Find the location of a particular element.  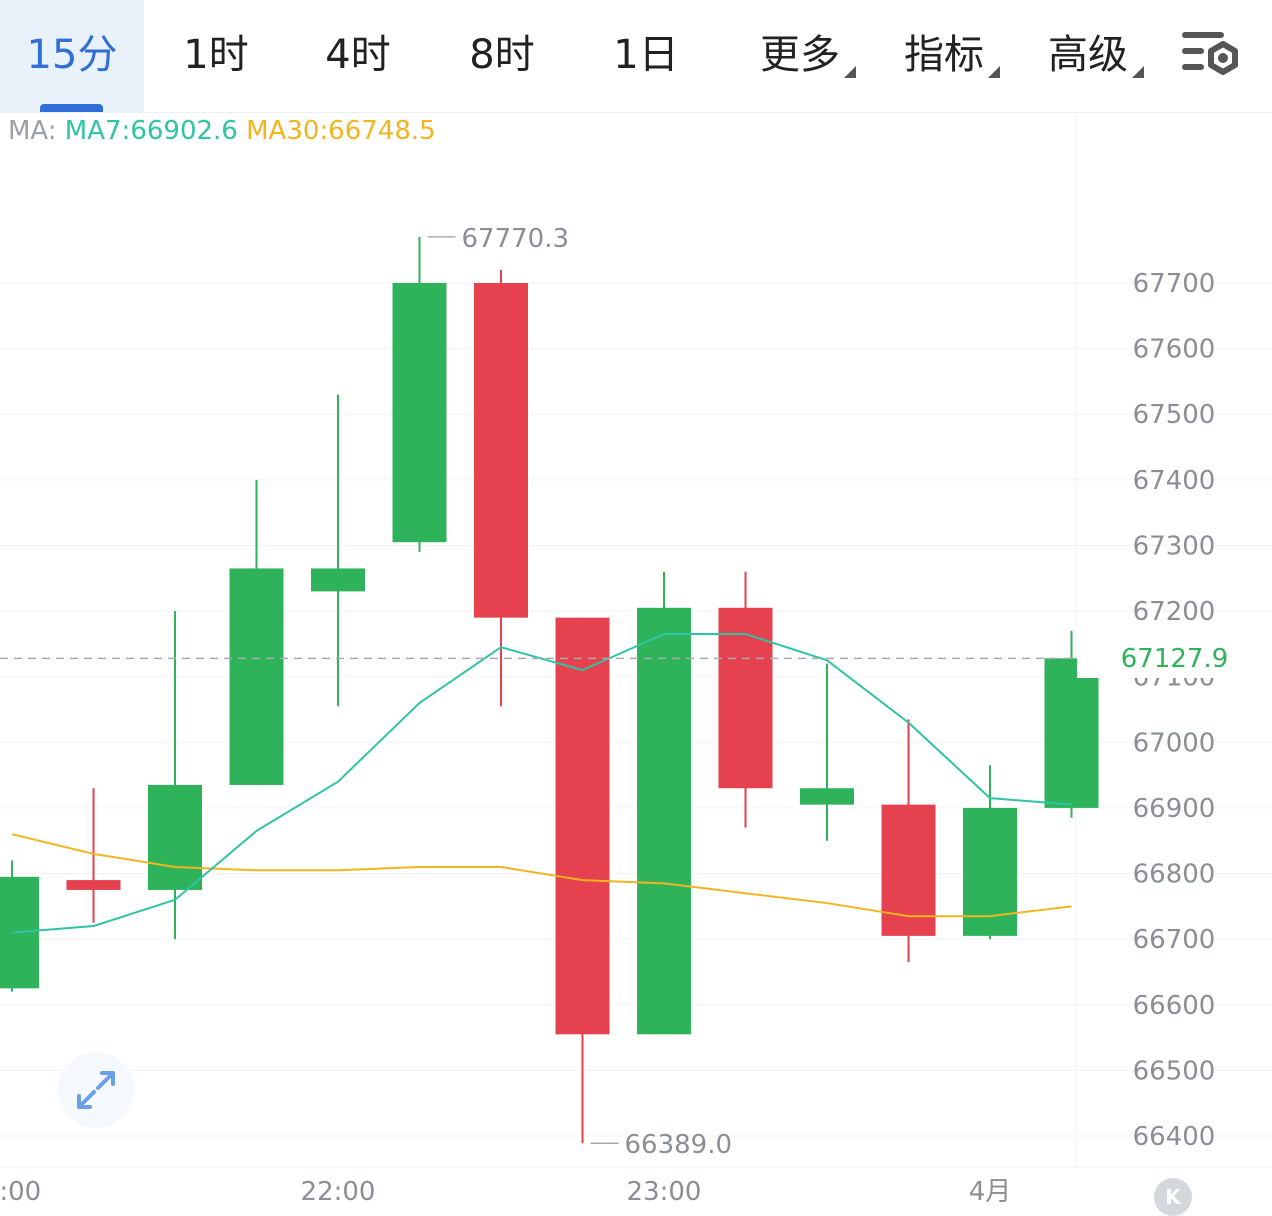

scroll-to-latest-button: K is located at coordinates (1173, 1197).